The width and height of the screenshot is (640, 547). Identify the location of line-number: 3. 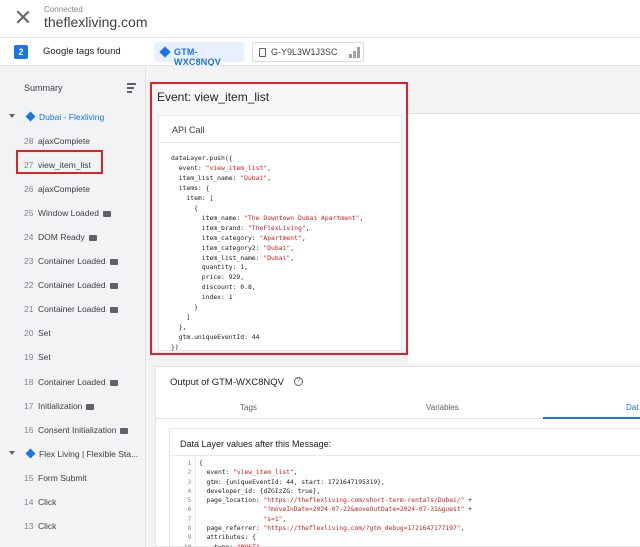
(189, 482).